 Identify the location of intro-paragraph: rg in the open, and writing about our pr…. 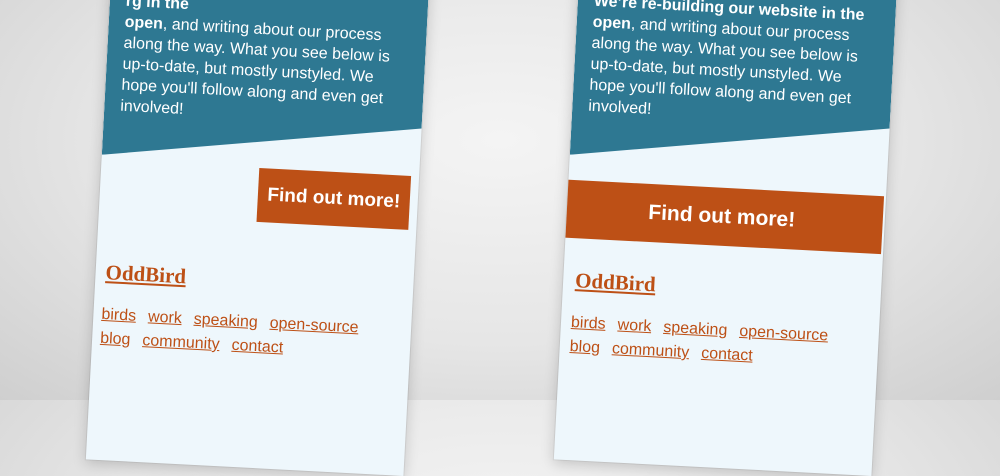
(268, 66).